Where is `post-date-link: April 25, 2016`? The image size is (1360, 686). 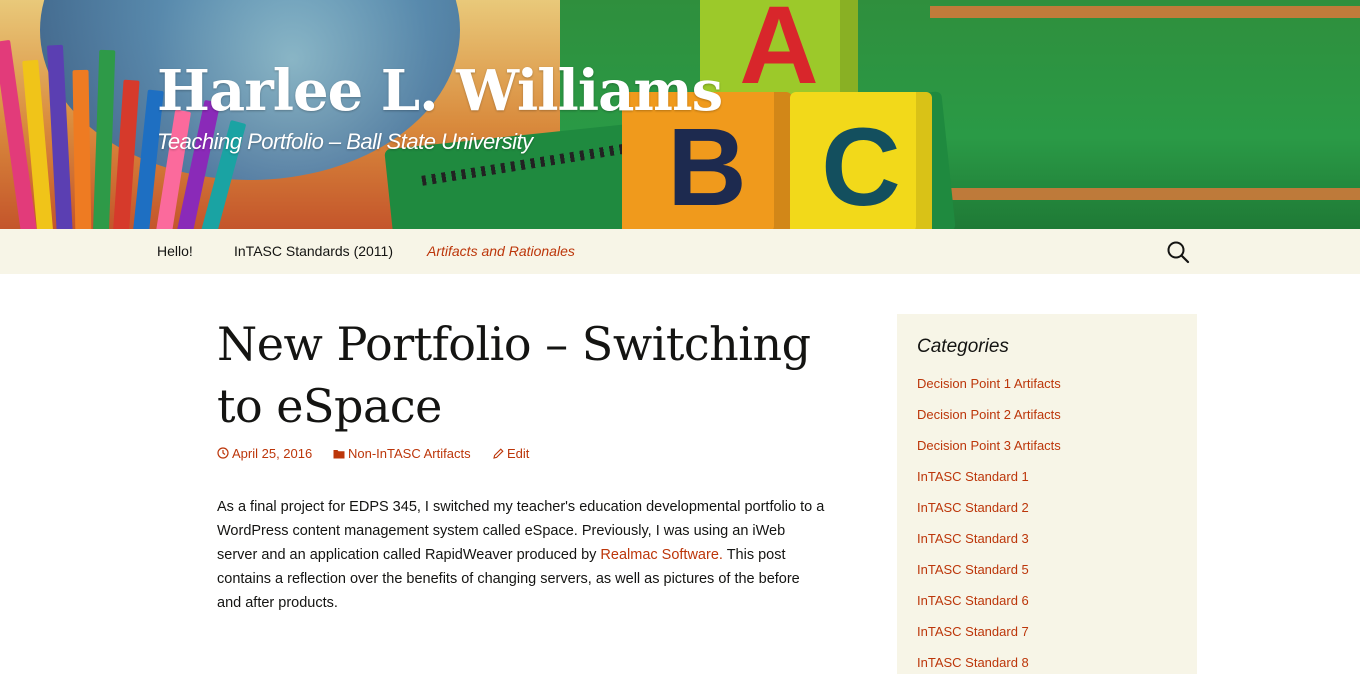
post-date-link: April 25, 2016 is located at coordinates (264, 453).